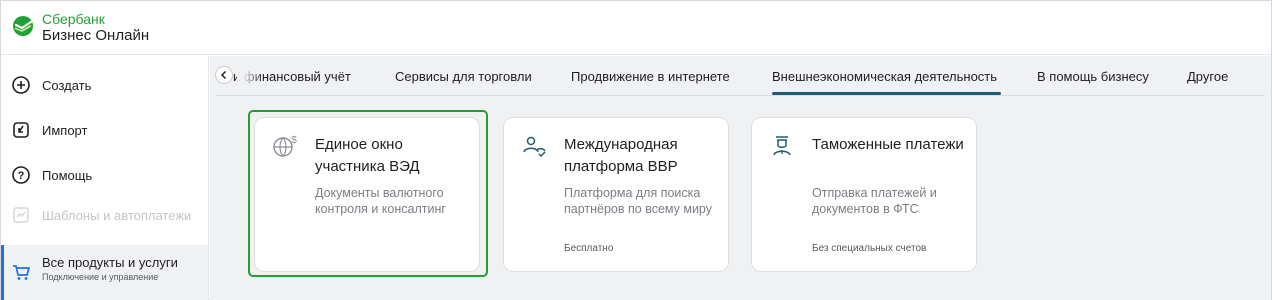 The width and height of the screenshot is (1272, 300). Describe the element at coordinates (21, 130) in the screenshot. I see `import-icon` at that location.